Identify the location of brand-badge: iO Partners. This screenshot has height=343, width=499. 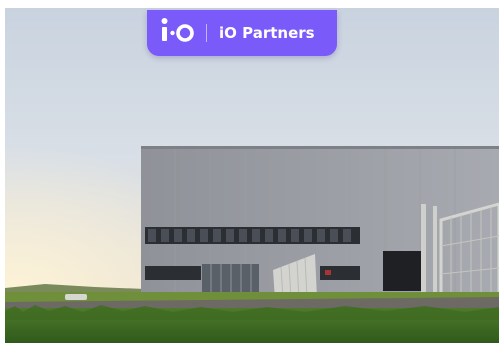
(242, 33).